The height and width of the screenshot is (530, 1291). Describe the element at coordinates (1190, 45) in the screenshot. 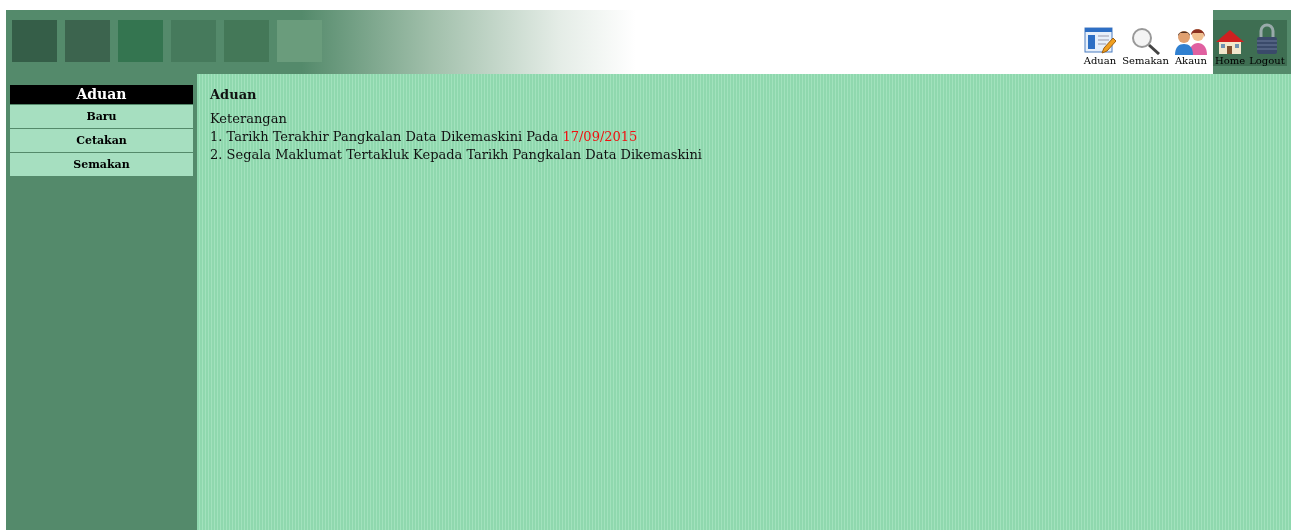

I see `toolbar-link: Akaun` at that location.